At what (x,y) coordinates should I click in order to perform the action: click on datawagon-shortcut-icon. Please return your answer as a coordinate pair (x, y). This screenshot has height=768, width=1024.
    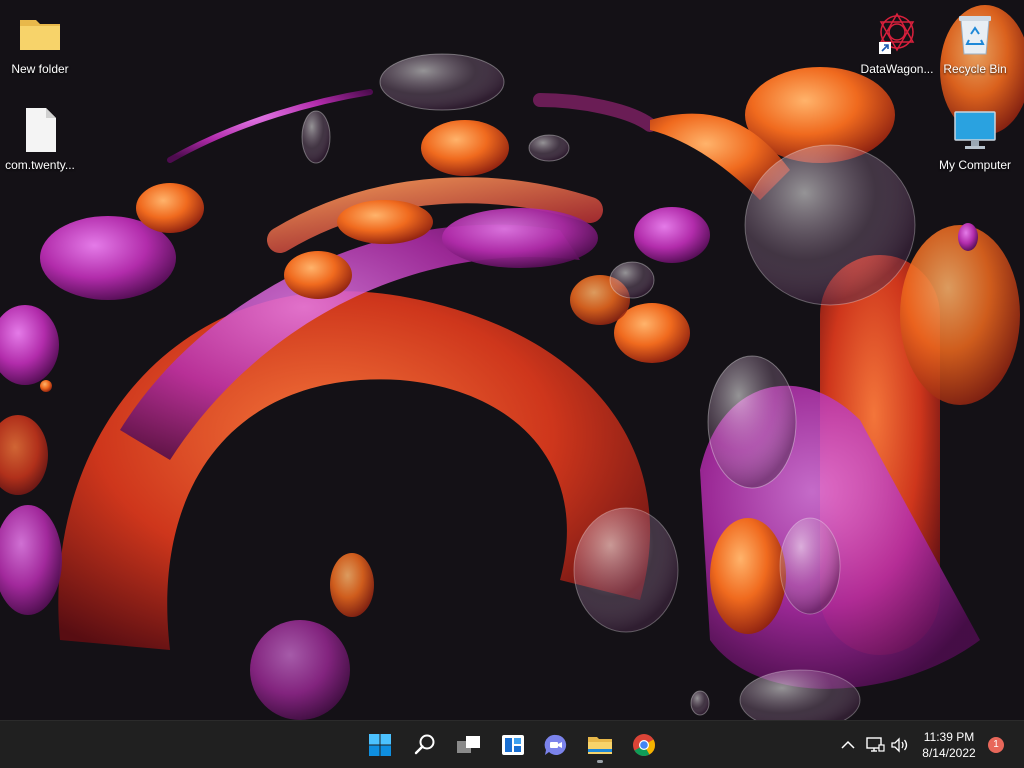
    Looking at the image, I should click on (897, 34).